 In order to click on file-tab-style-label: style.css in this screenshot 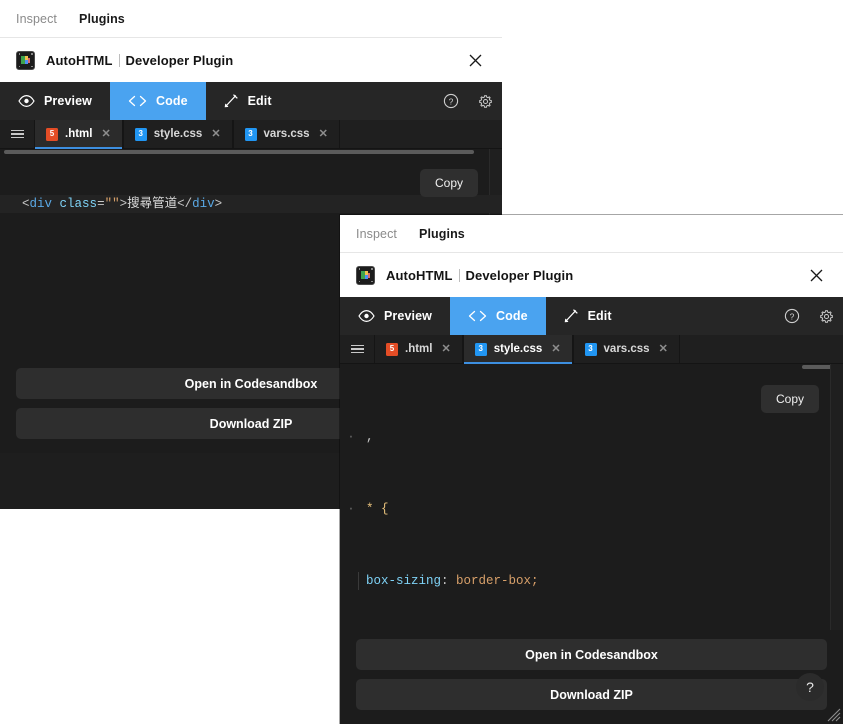, I will do `click(178, 134)`.